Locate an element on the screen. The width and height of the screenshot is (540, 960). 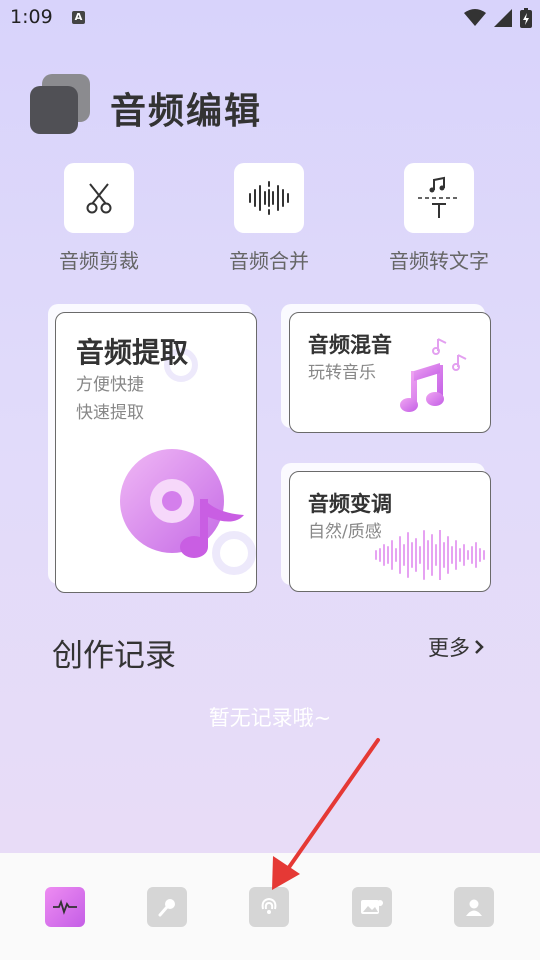
tool-label: 音频合并 is located at coordinates (269, 261).